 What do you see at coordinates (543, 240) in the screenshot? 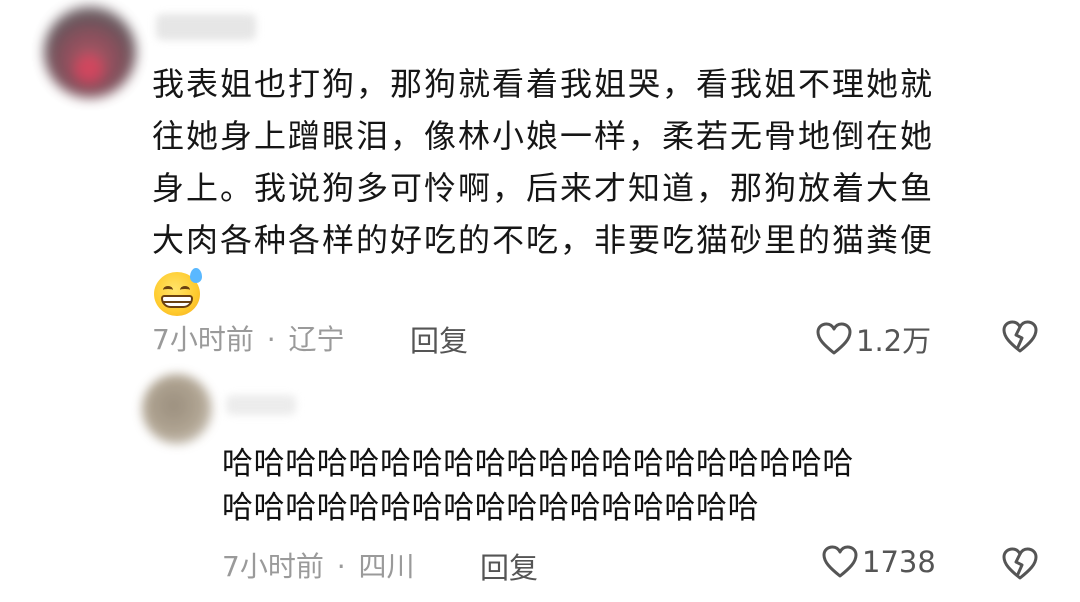
I see `comment-line: 大肉各种各样的好吃的不吃，非要吃猫砂里的猫粪便` at bounding box center [543, 240].